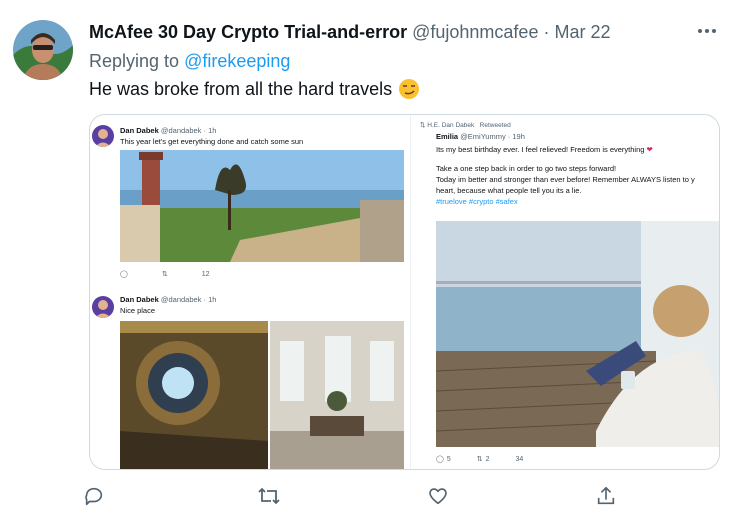 Image resolution: width=742 pixels, height=520 pixels. What do you see at coordinates (465, 125) in the screenshot?
I see `retweeted-by: ⇅ H.E. Dan Dabek Retweeted` at bounding box center [465, 125].